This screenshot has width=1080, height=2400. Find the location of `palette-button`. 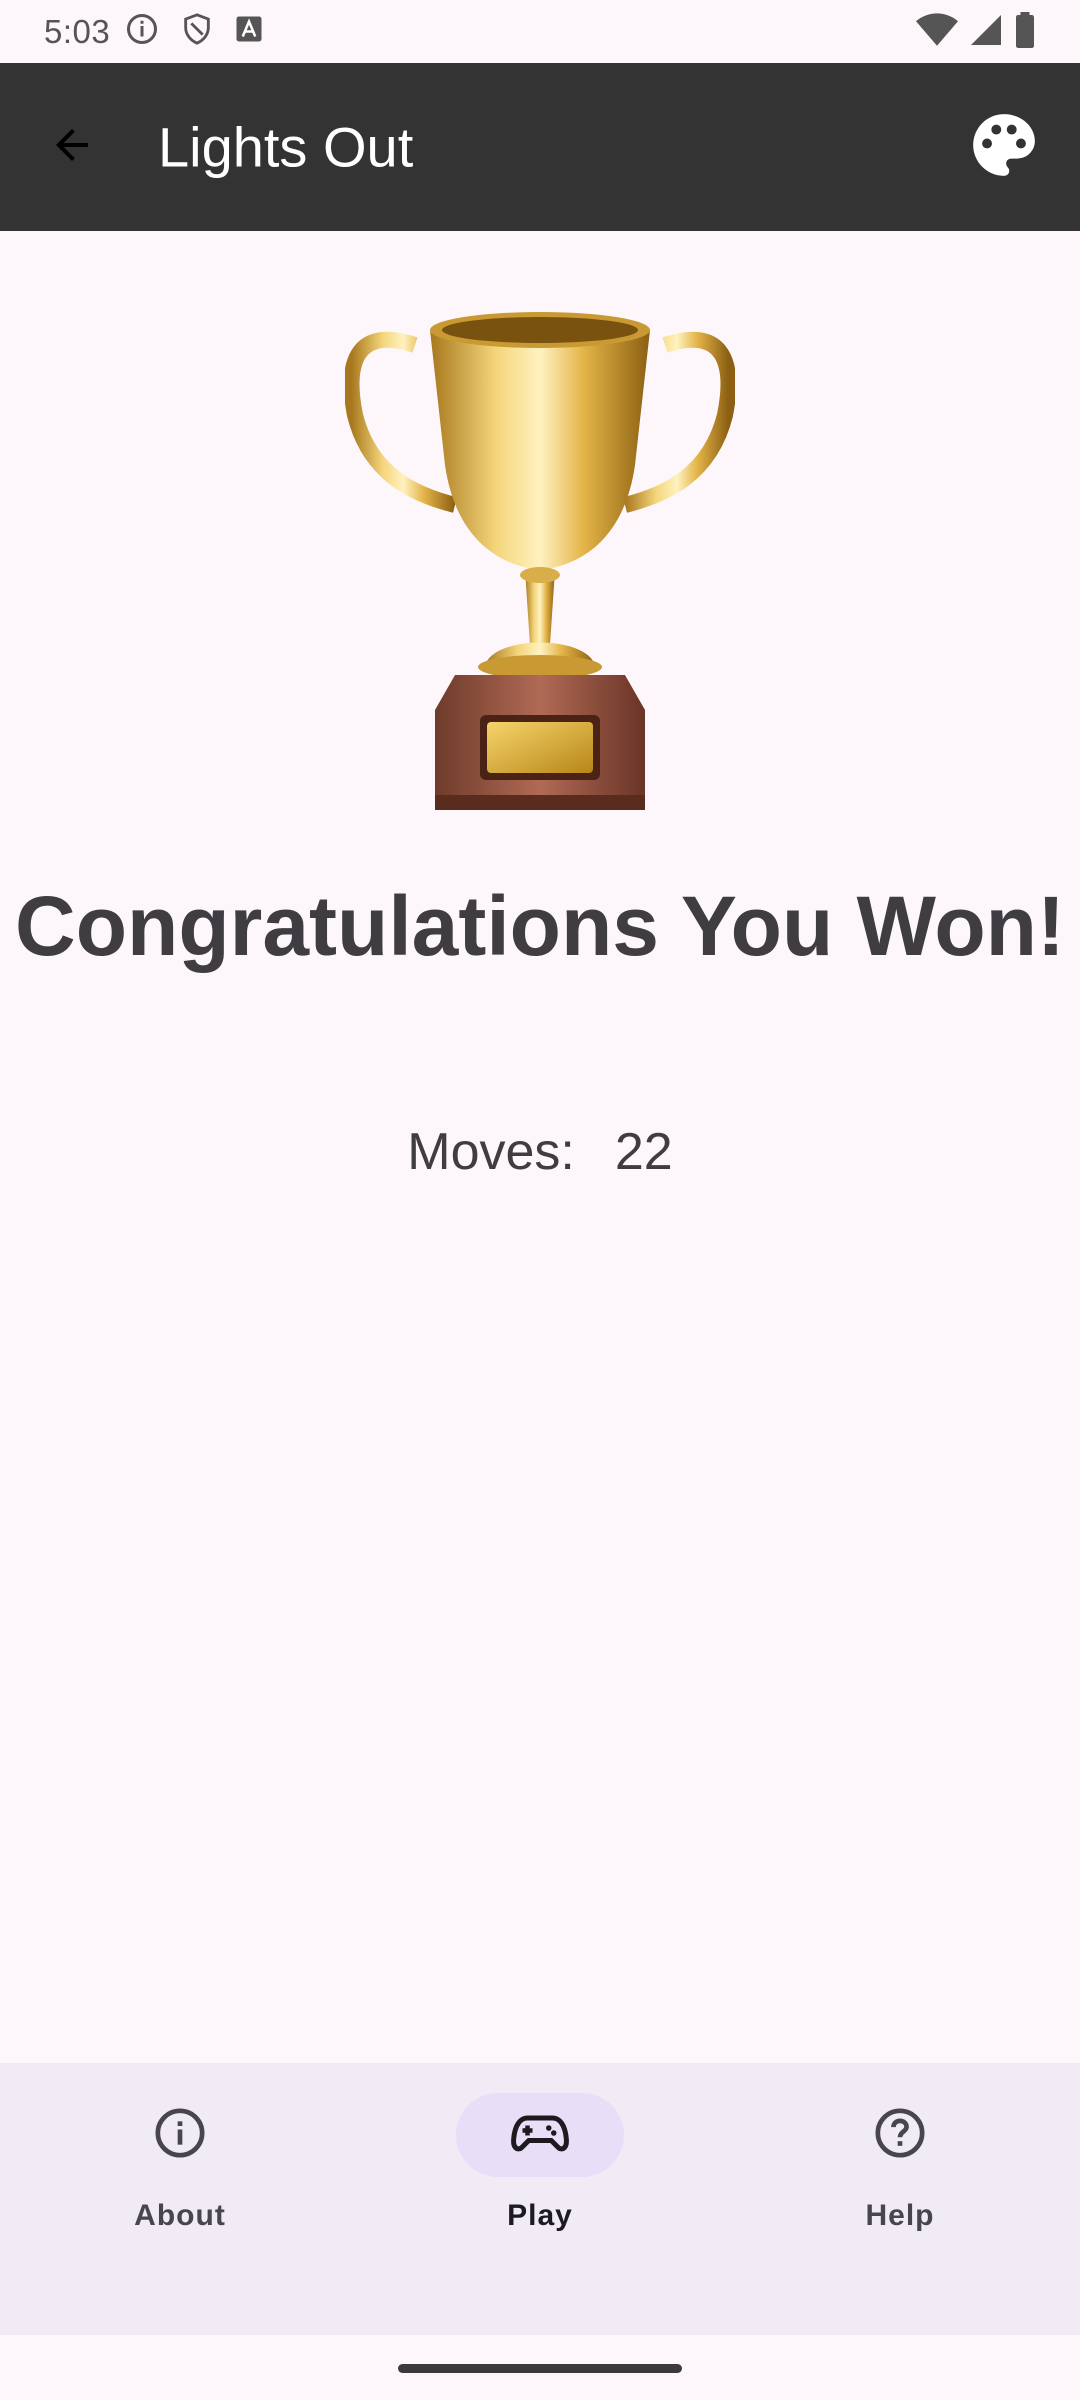

palette-button is located at coordinates (1004, 147).